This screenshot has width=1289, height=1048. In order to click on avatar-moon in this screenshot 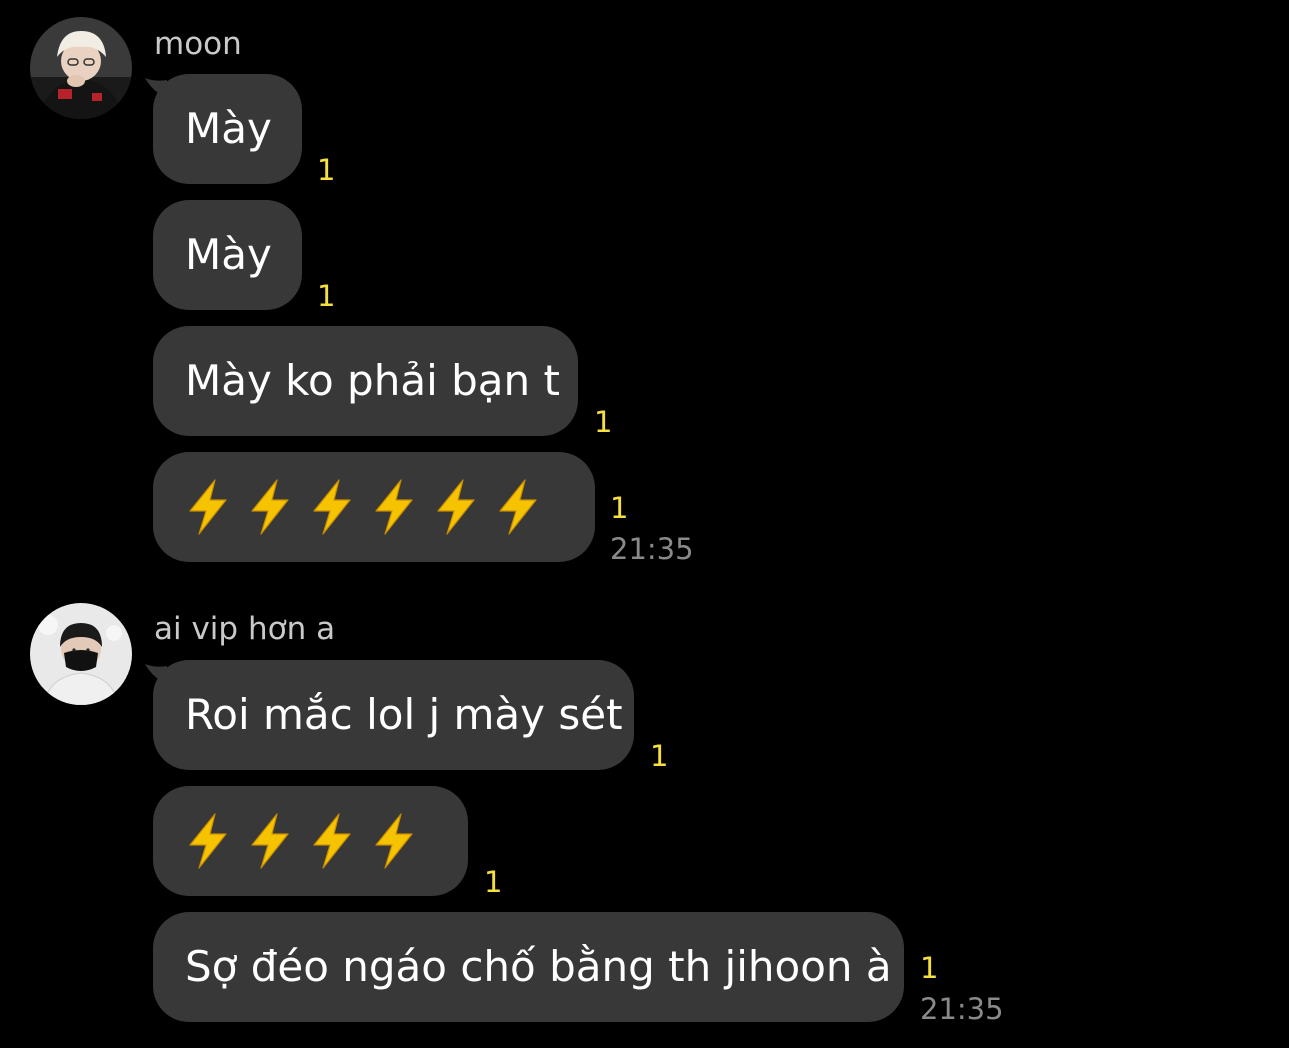, I will do `click(81, 68)`.